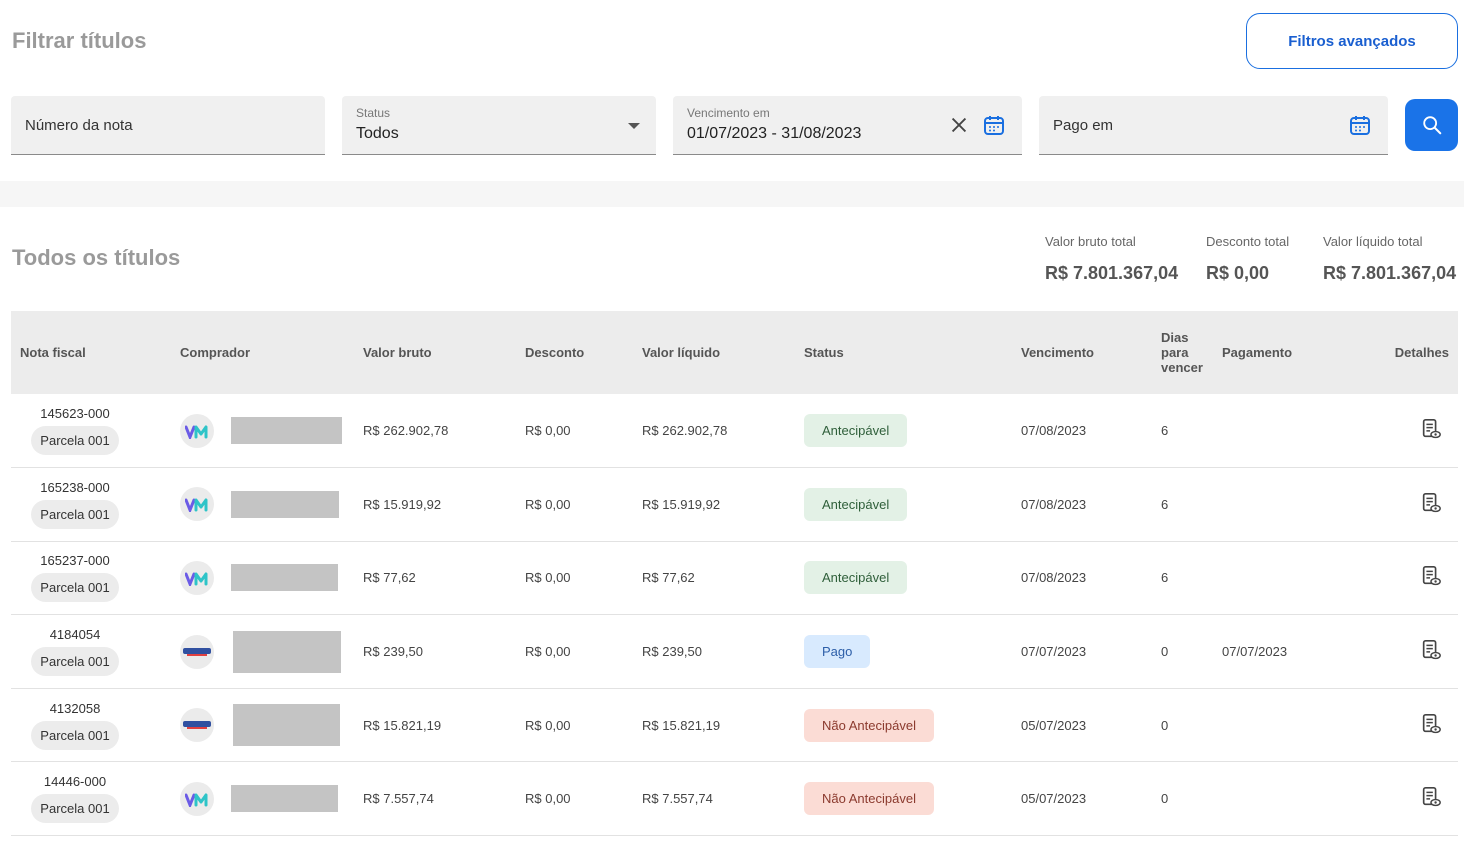 The height and width of the screenshot is (842, 1464). I want to click on nota-number: 4132058, so click(75, 708).